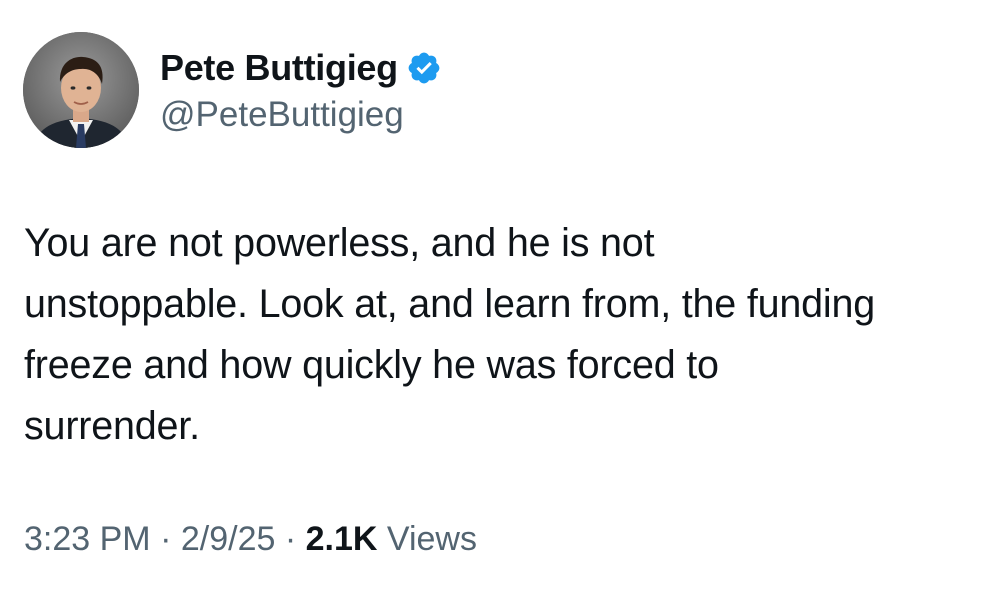 The width and height of the screenshot is (1000, 599). I want to click on views-count: 2.1K, so click(342, 539).